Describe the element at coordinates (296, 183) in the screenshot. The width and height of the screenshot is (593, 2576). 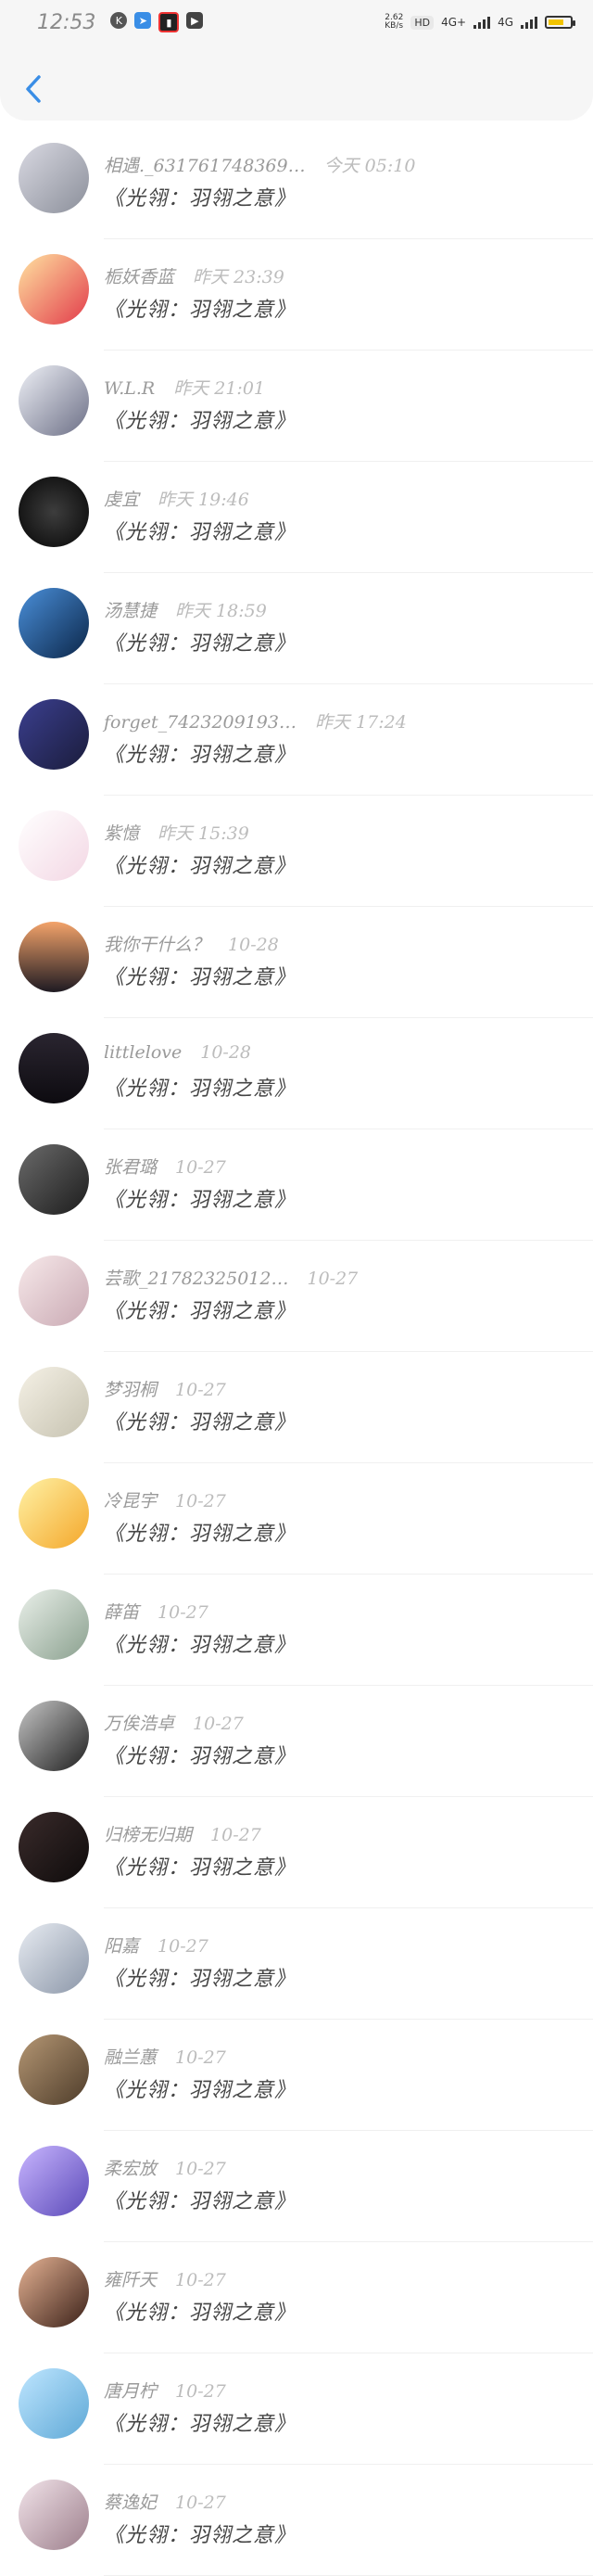
I see `list-item: 相遇._6317617483​69… 今天 05:10 《光翎：羽翎之意》` at that location.